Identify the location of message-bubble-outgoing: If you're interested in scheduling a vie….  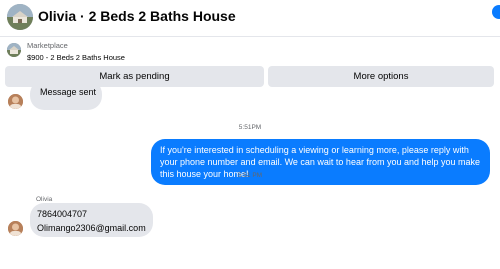
(320, 162).